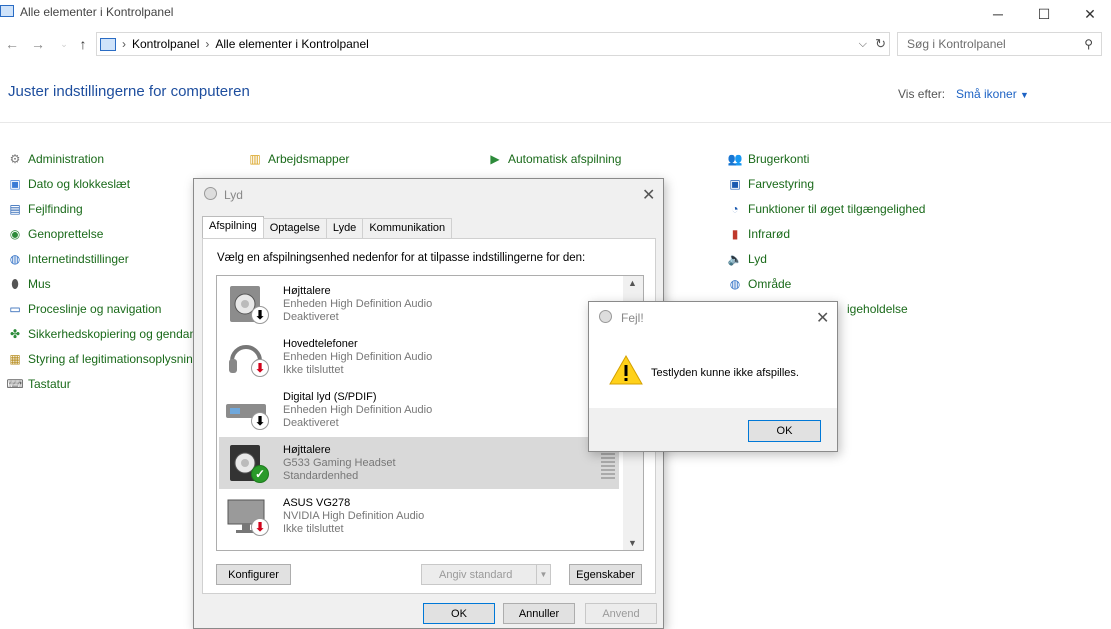 This screenshot has width=1111, height=629. I want to click on breadcrumb-kontrolpanel: Kontrolpanel, so click(165, 44).